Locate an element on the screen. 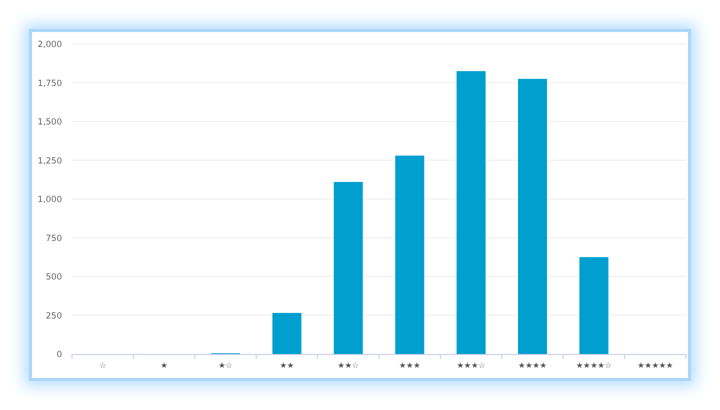  x-tick-label: ★★★ is located at coordinates (409, 365).